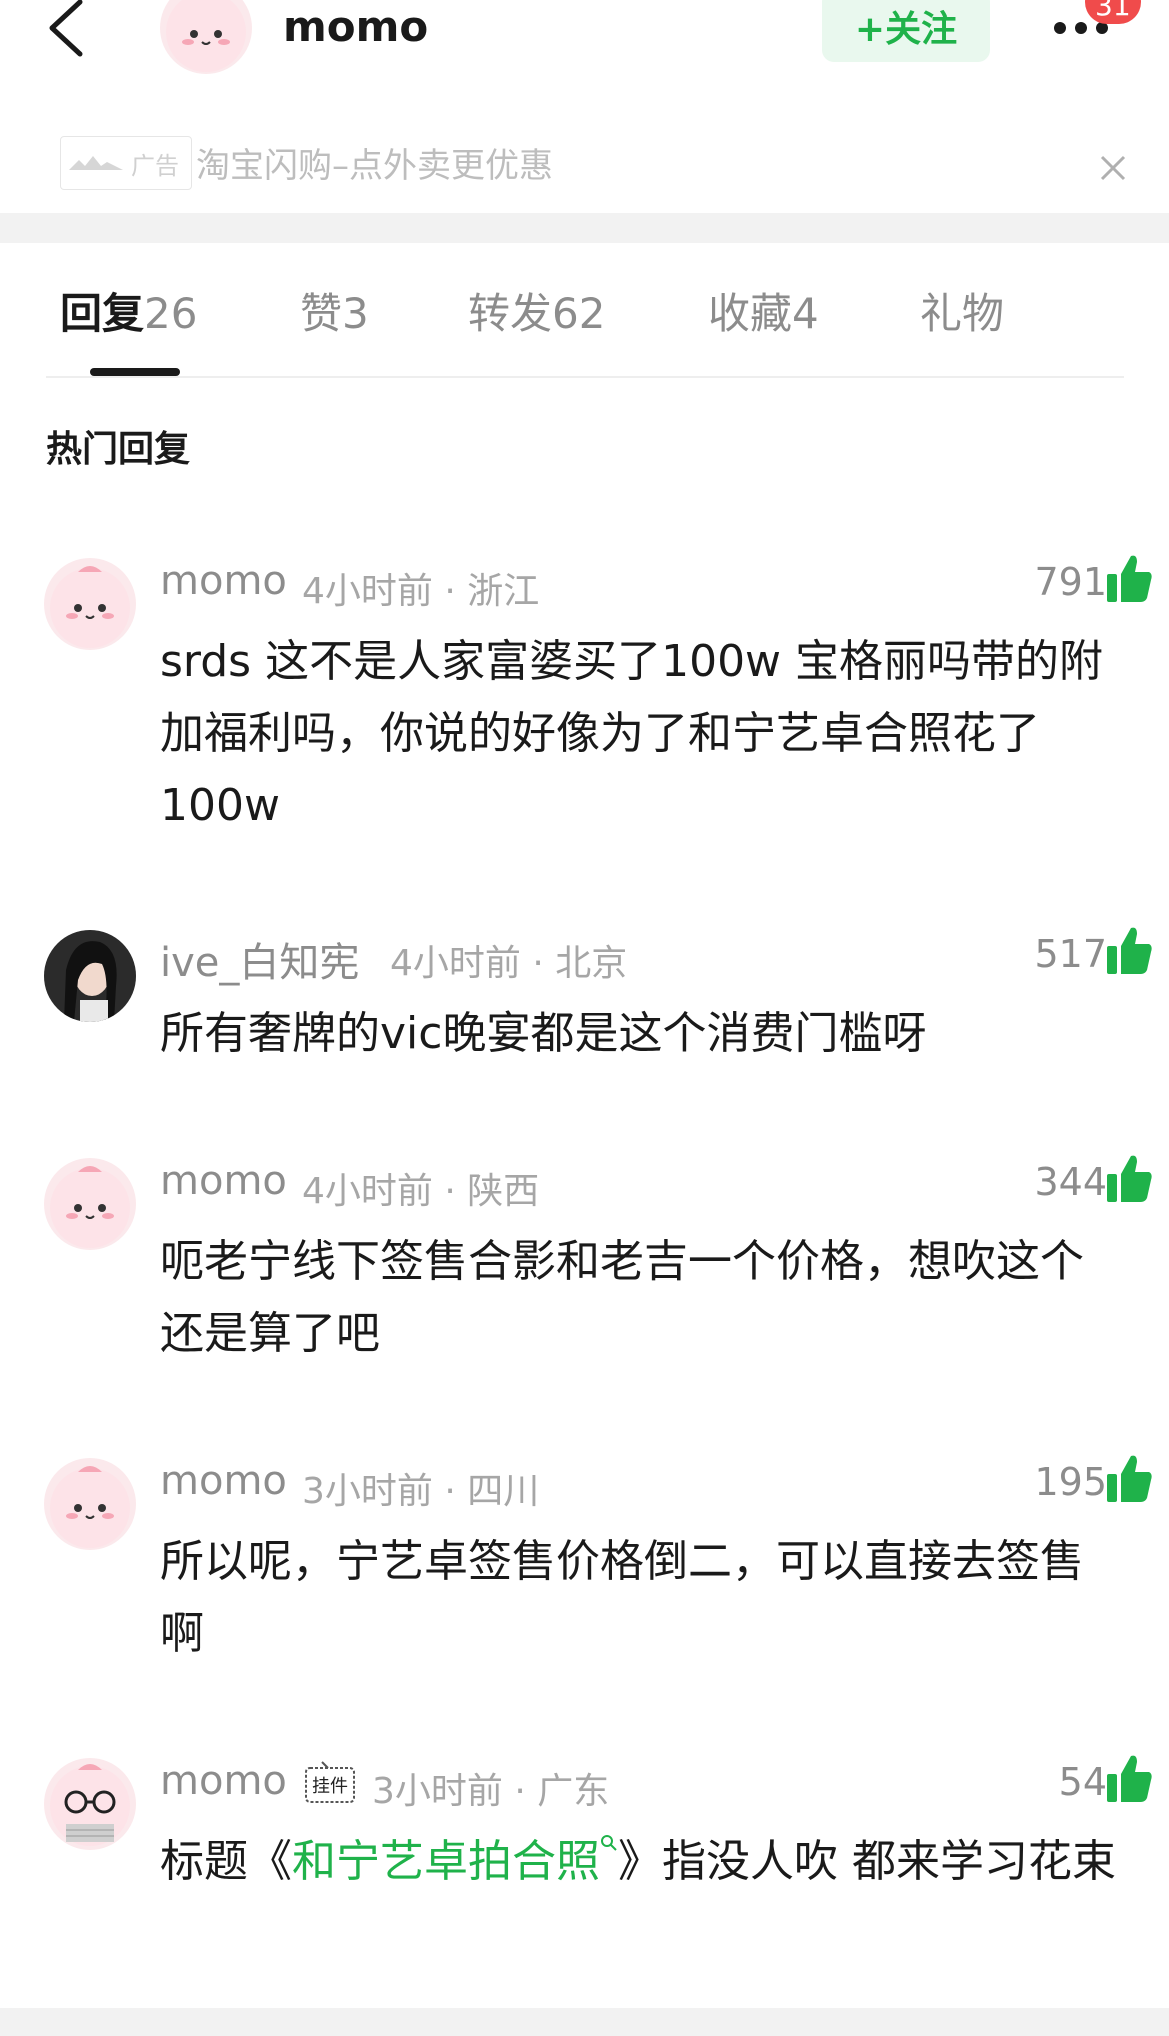 This screenshot has width=1169, height=2036. What do you see at coordinates (171, 313) in the screenshot?
I see `tab-count: 26` at bounding box center [171, 313].